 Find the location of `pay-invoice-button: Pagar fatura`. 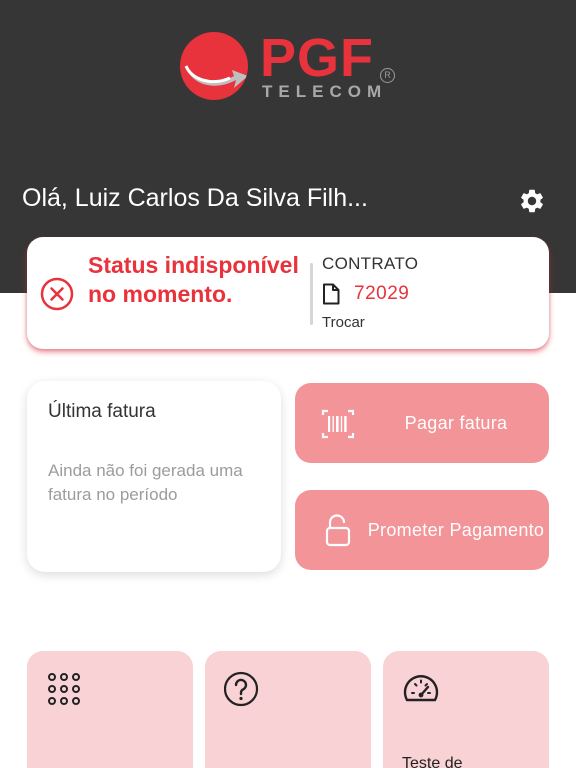

pay-invoice-button: Pagar fatura is located at coordinates (422, 423).